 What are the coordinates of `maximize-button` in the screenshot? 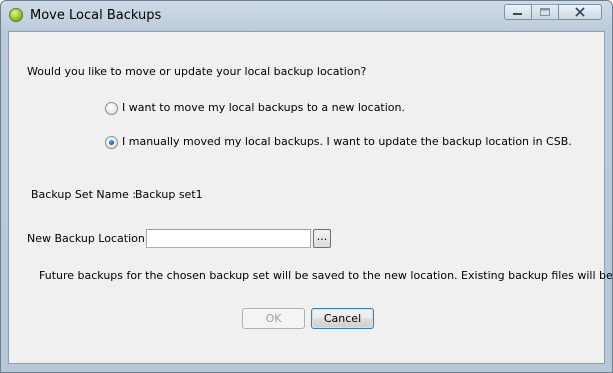 It's located at (545, 12).